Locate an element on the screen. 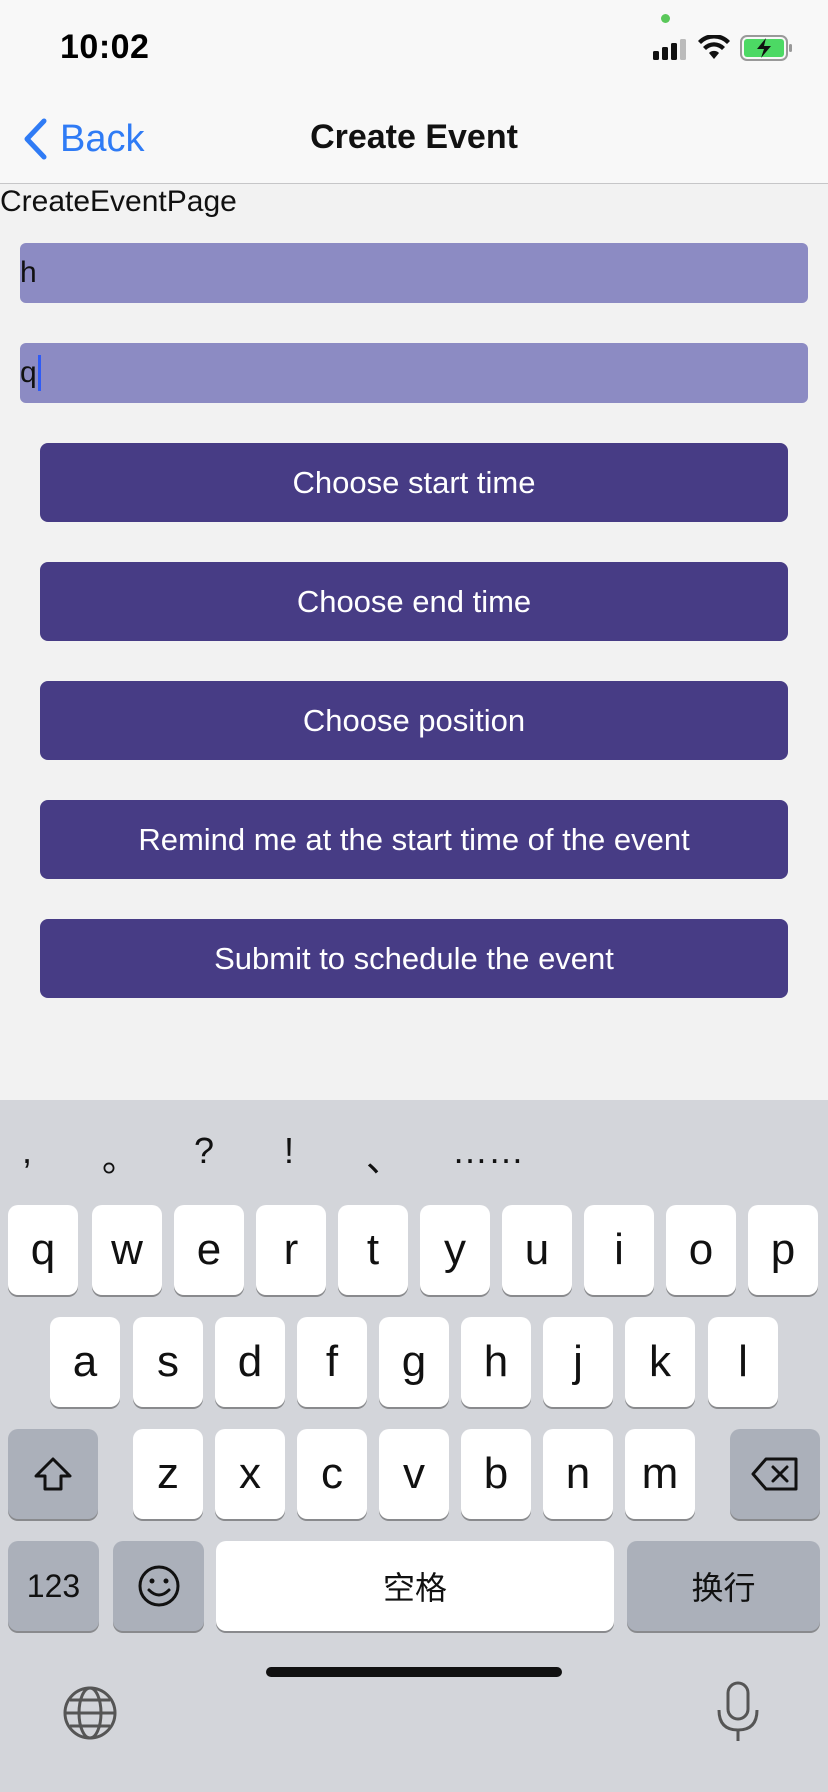 The width and height of the screenshot is (828, 1792). key-s: s is located at coordinates (168, 1362).